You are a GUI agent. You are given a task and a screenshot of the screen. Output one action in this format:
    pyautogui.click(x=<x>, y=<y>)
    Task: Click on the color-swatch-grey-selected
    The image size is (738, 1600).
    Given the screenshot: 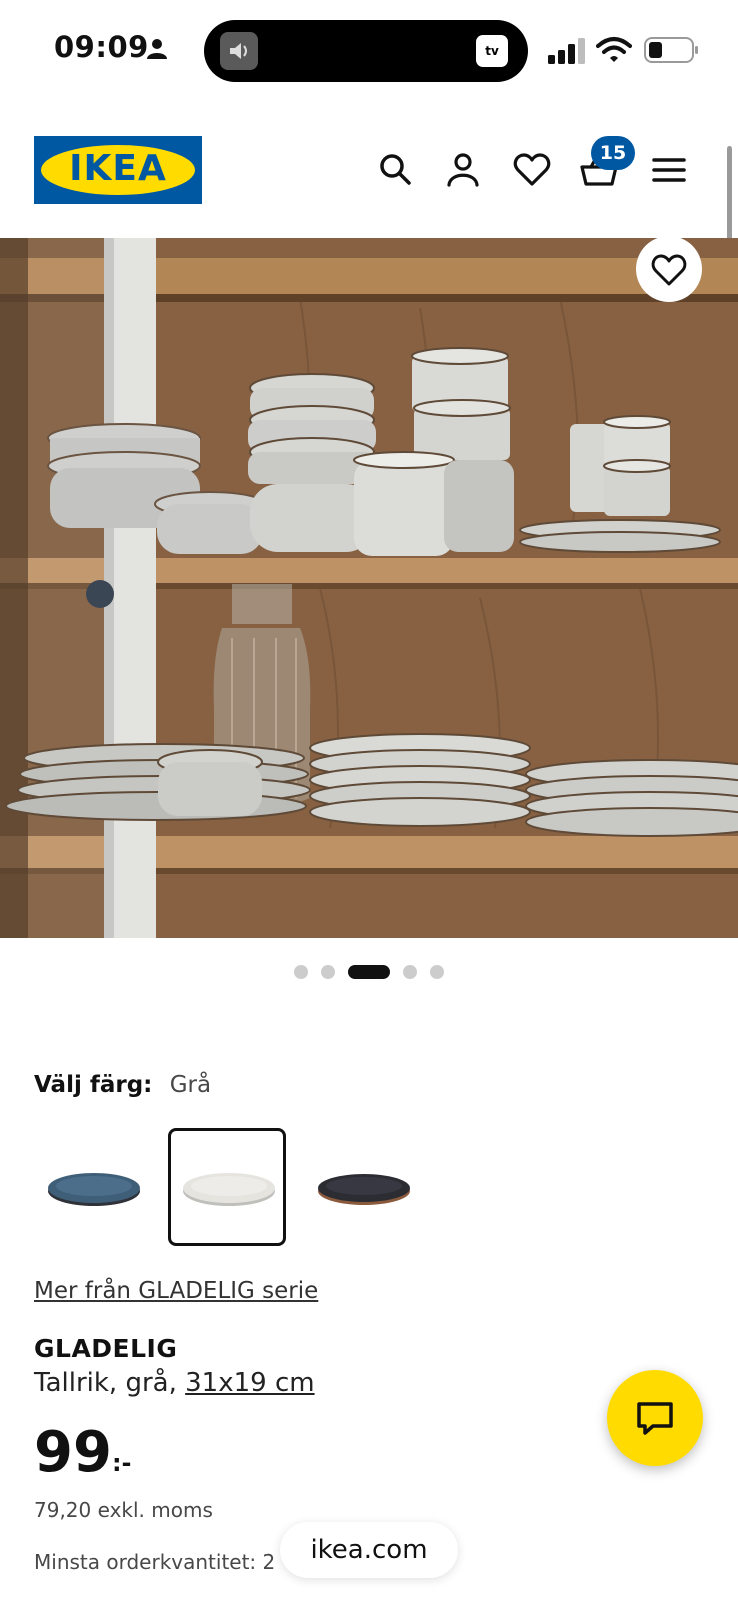 What is the action you would take?
    pyautogui.click(x=227, y=1187)
    